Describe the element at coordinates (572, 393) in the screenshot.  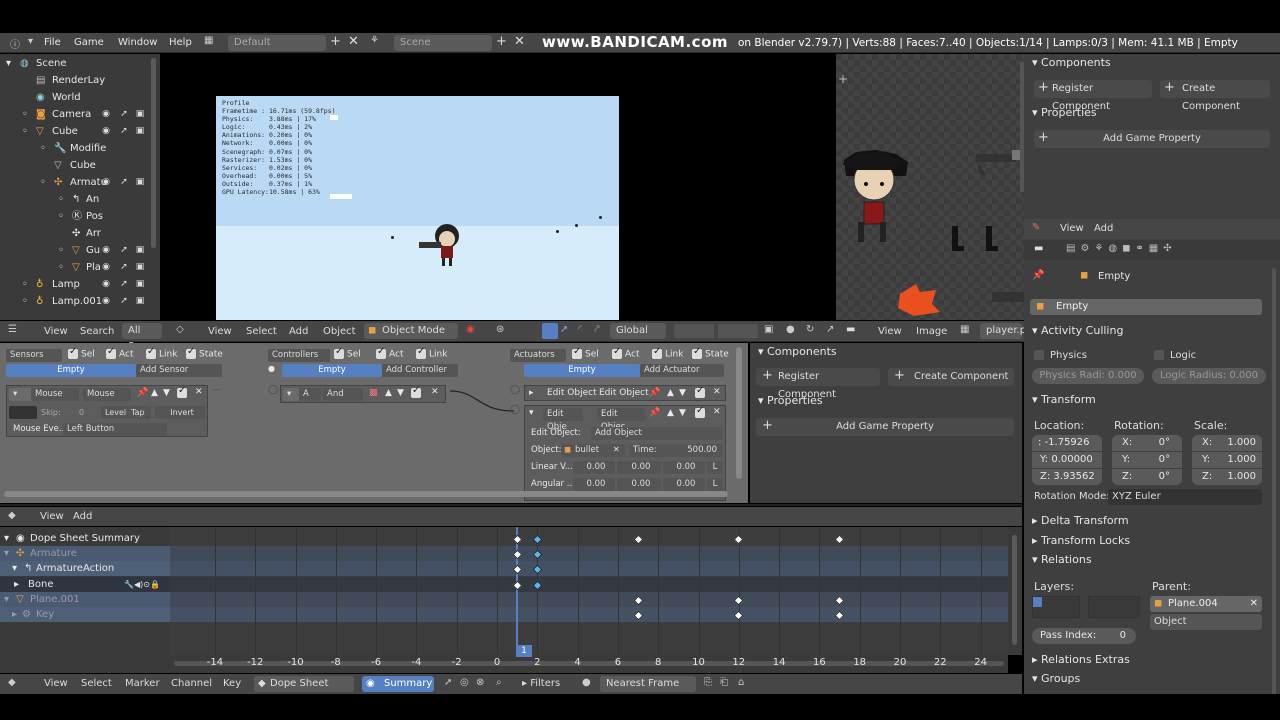
I see `actuator-type: Edit Object` at that location.